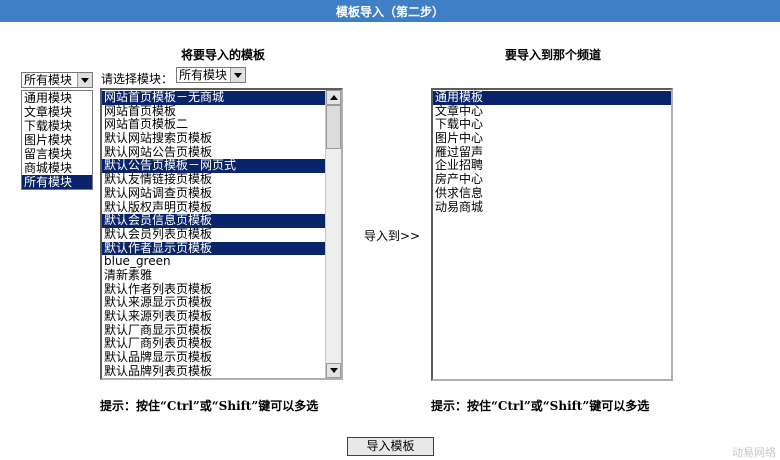 This screenshot has height=460, width=780. What do you see at coordinates (137, 79) in the screenshot?
I see `module-filter-label: 请选择模块：` at bounding box center [137, 79].